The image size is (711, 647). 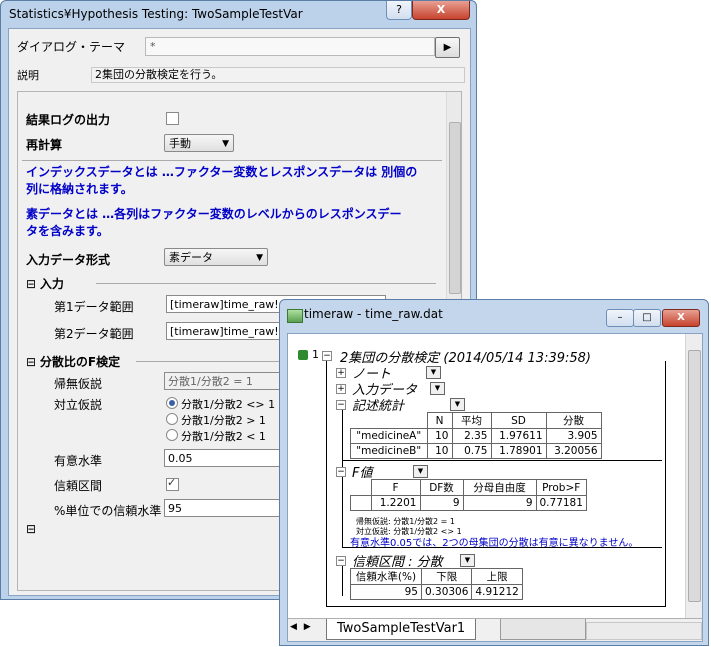 What do you see at coordinates (399, 10) in the screenshot?
I see `help-button: ?` at bounding box center [399, 10].